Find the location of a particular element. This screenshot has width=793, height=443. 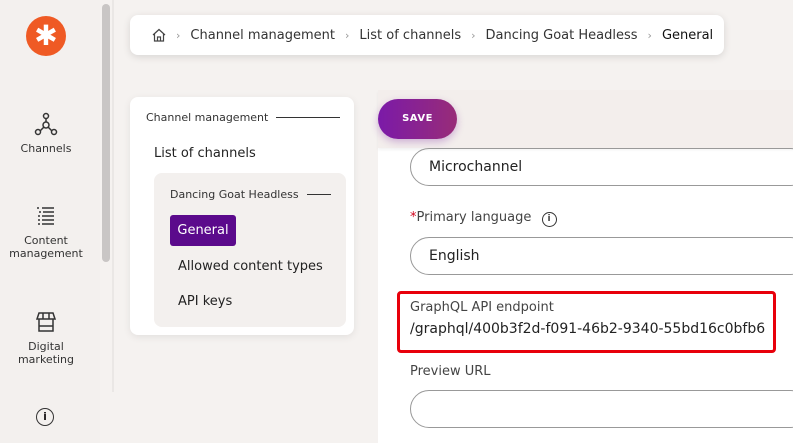

save-button: SAVE is located at coordinates (417, 119).